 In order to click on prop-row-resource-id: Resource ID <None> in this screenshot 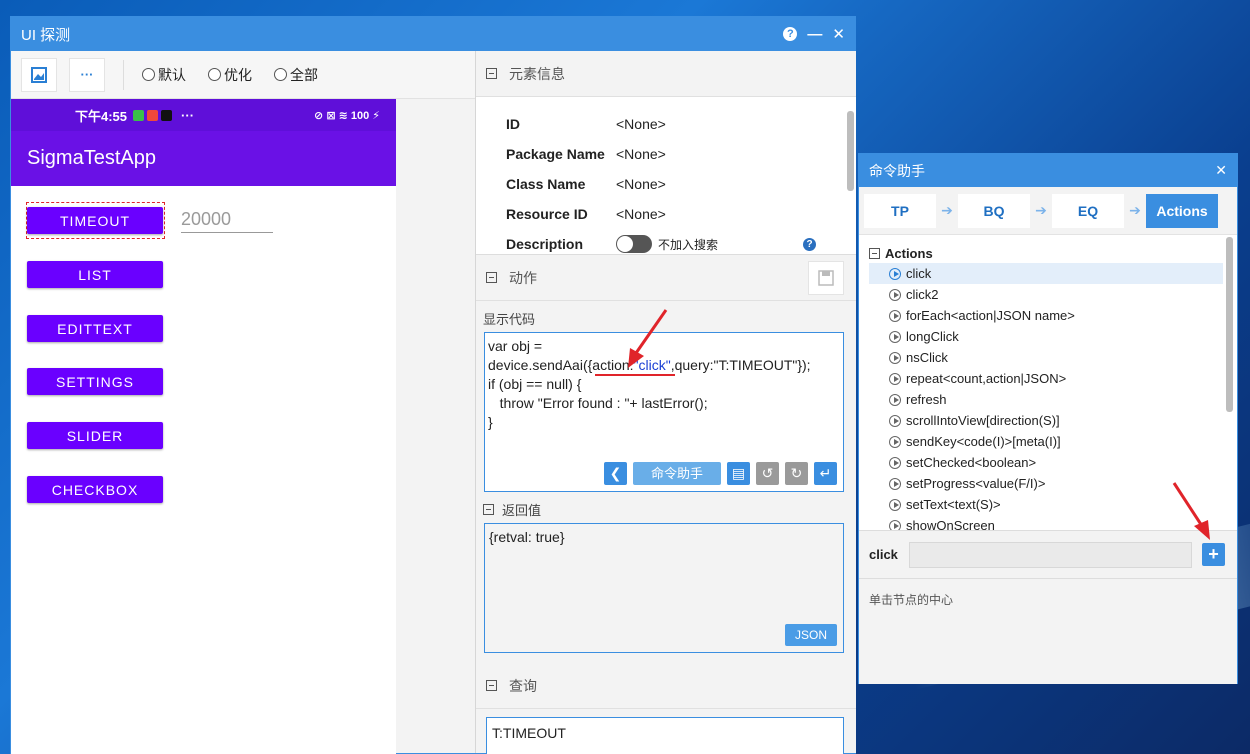, I will do `click(681, 214)`.